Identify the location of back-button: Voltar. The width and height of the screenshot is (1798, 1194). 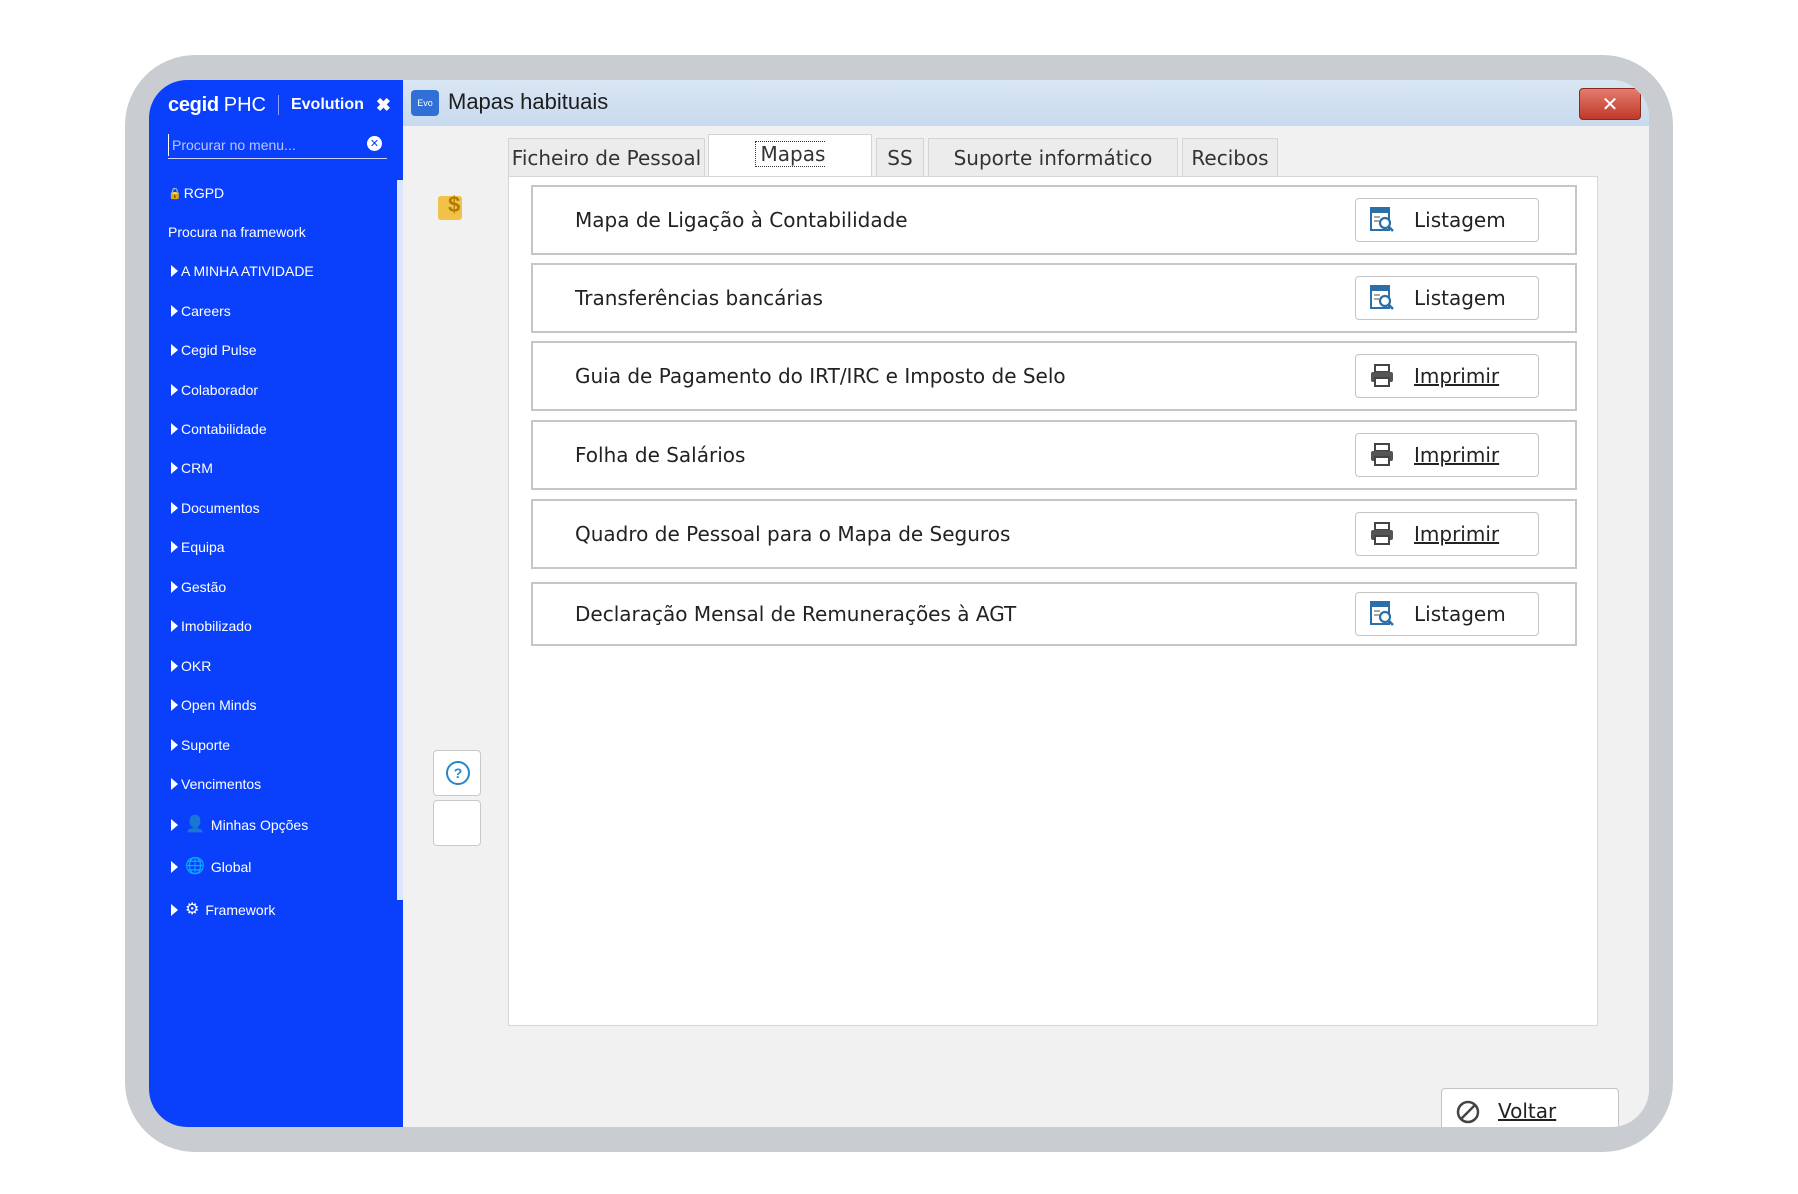
(1530, 1107).